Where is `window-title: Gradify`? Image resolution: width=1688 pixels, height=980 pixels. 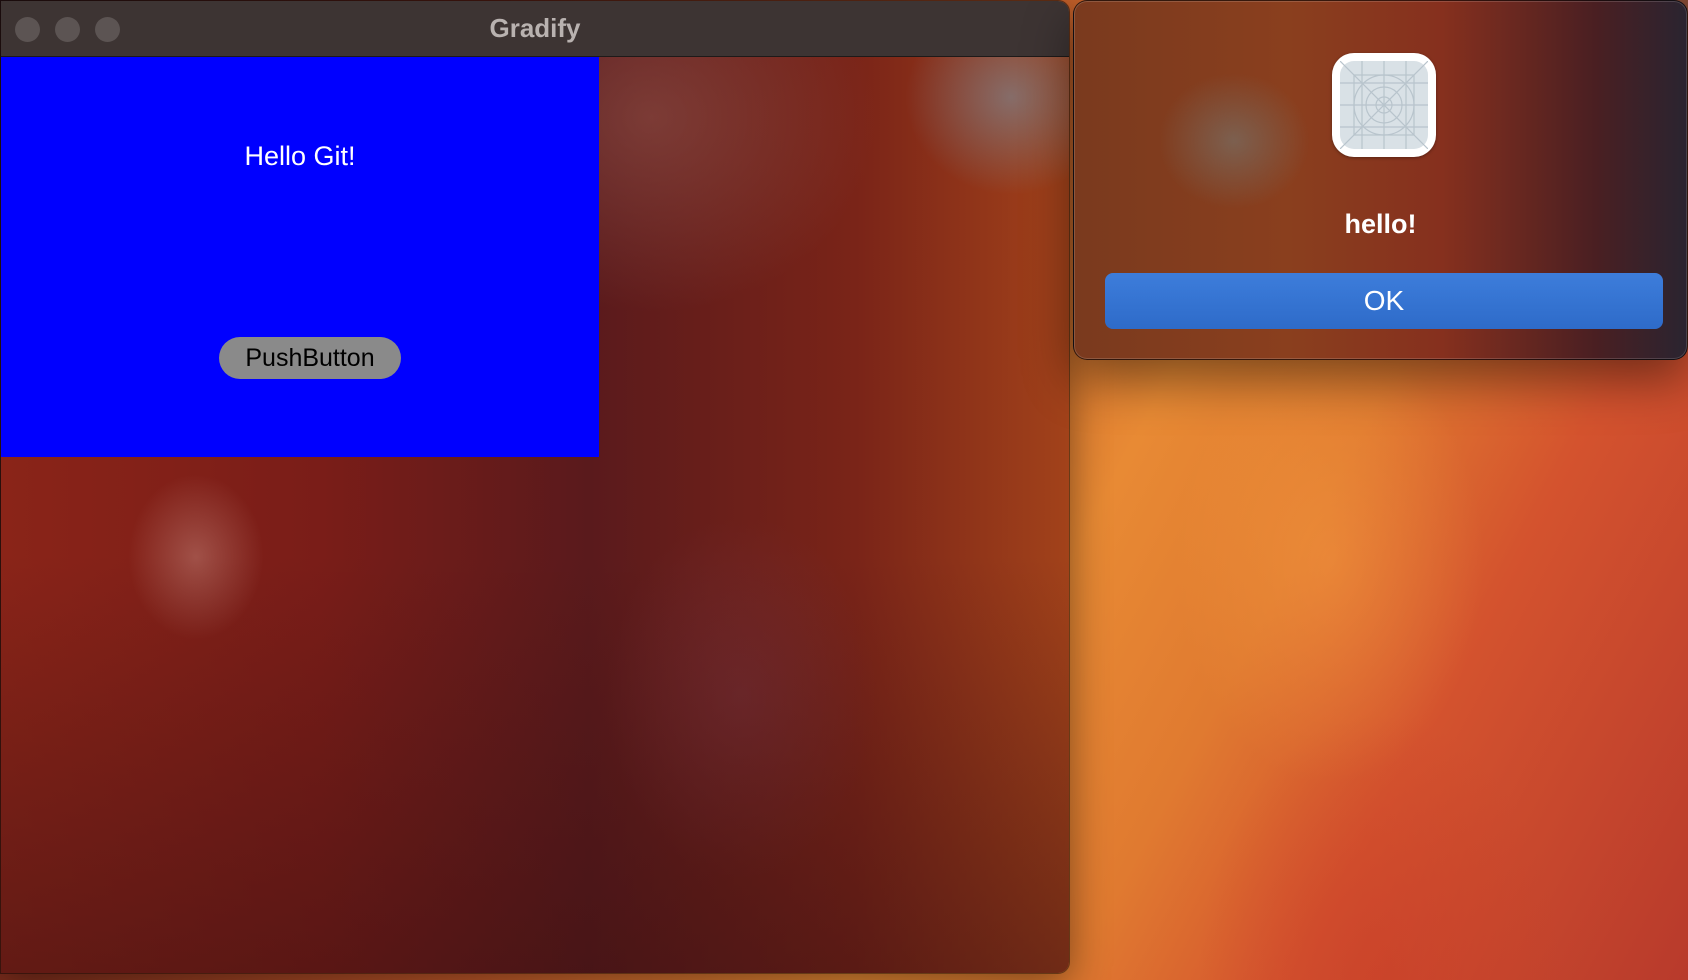
window-title: Gradify is located at coordinates (535, 28).